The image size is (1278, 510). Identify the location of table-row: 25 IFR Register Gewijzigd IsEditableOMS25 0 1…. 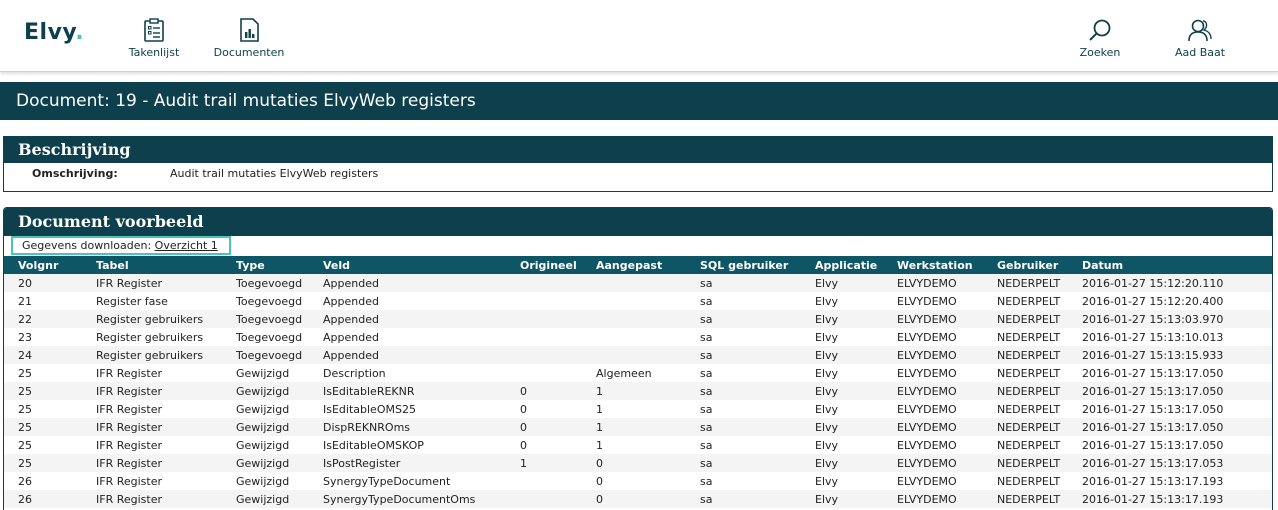
(638, 409).